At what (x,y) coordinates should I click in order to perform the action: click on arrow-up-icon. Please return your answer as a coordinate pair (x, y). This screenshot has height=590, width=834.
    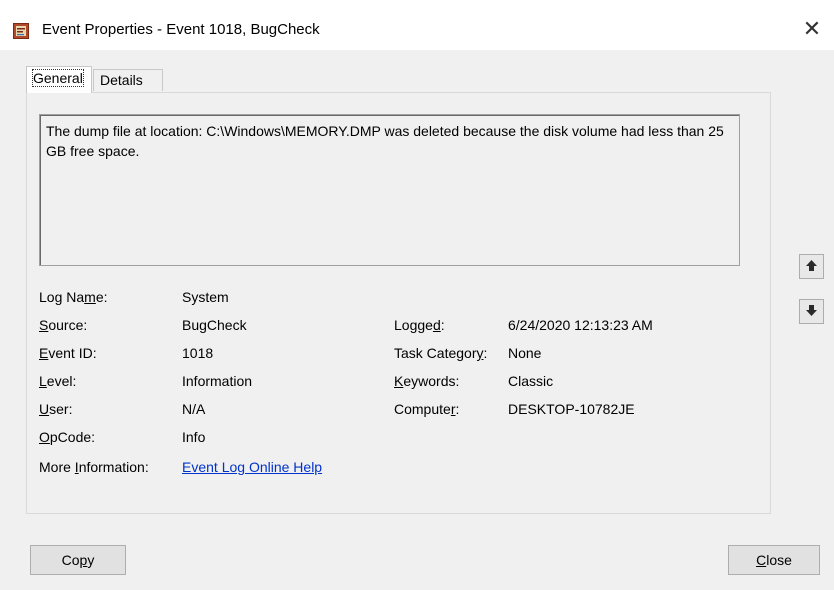
    Looking at the image, I should click on (811, 267).